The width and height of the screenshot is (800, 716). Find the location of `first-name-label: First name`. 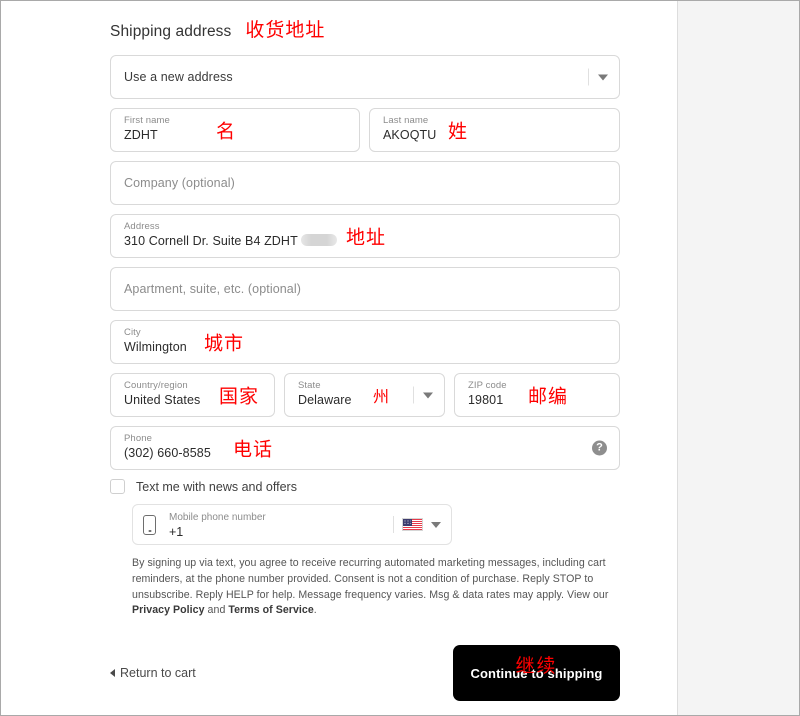

first-name-label: First name is located at coordinates (147, 120).